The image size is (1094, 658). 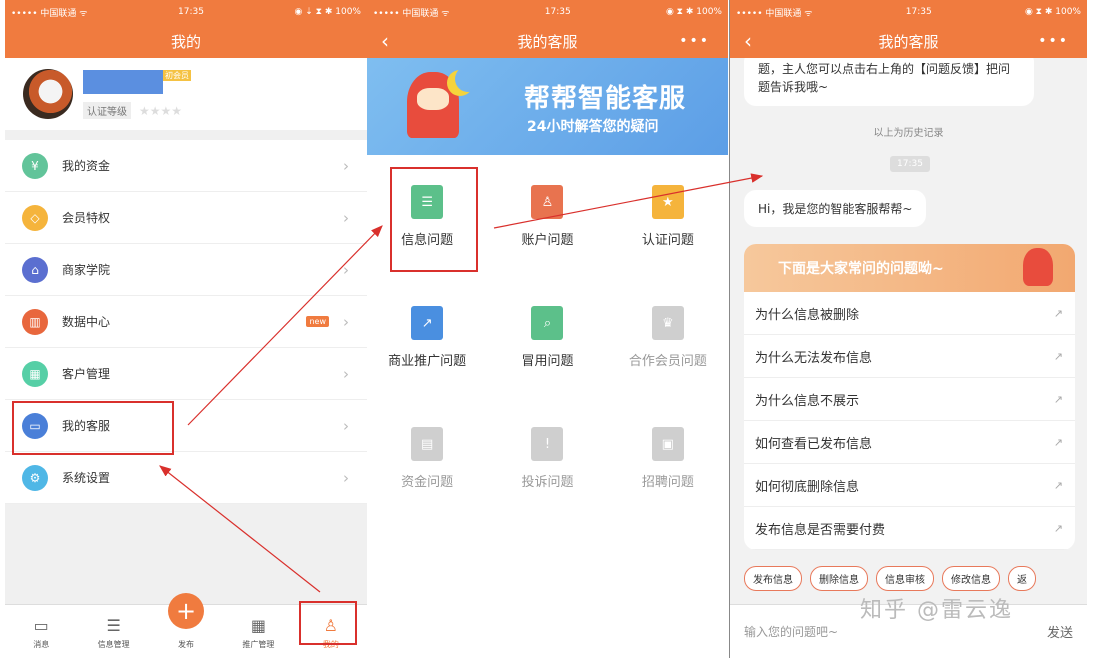 What do you see at coordinates (668, 235) in the screenshot?
I see `category-item: ★ 认证问题` at bounding box center [668, 235].